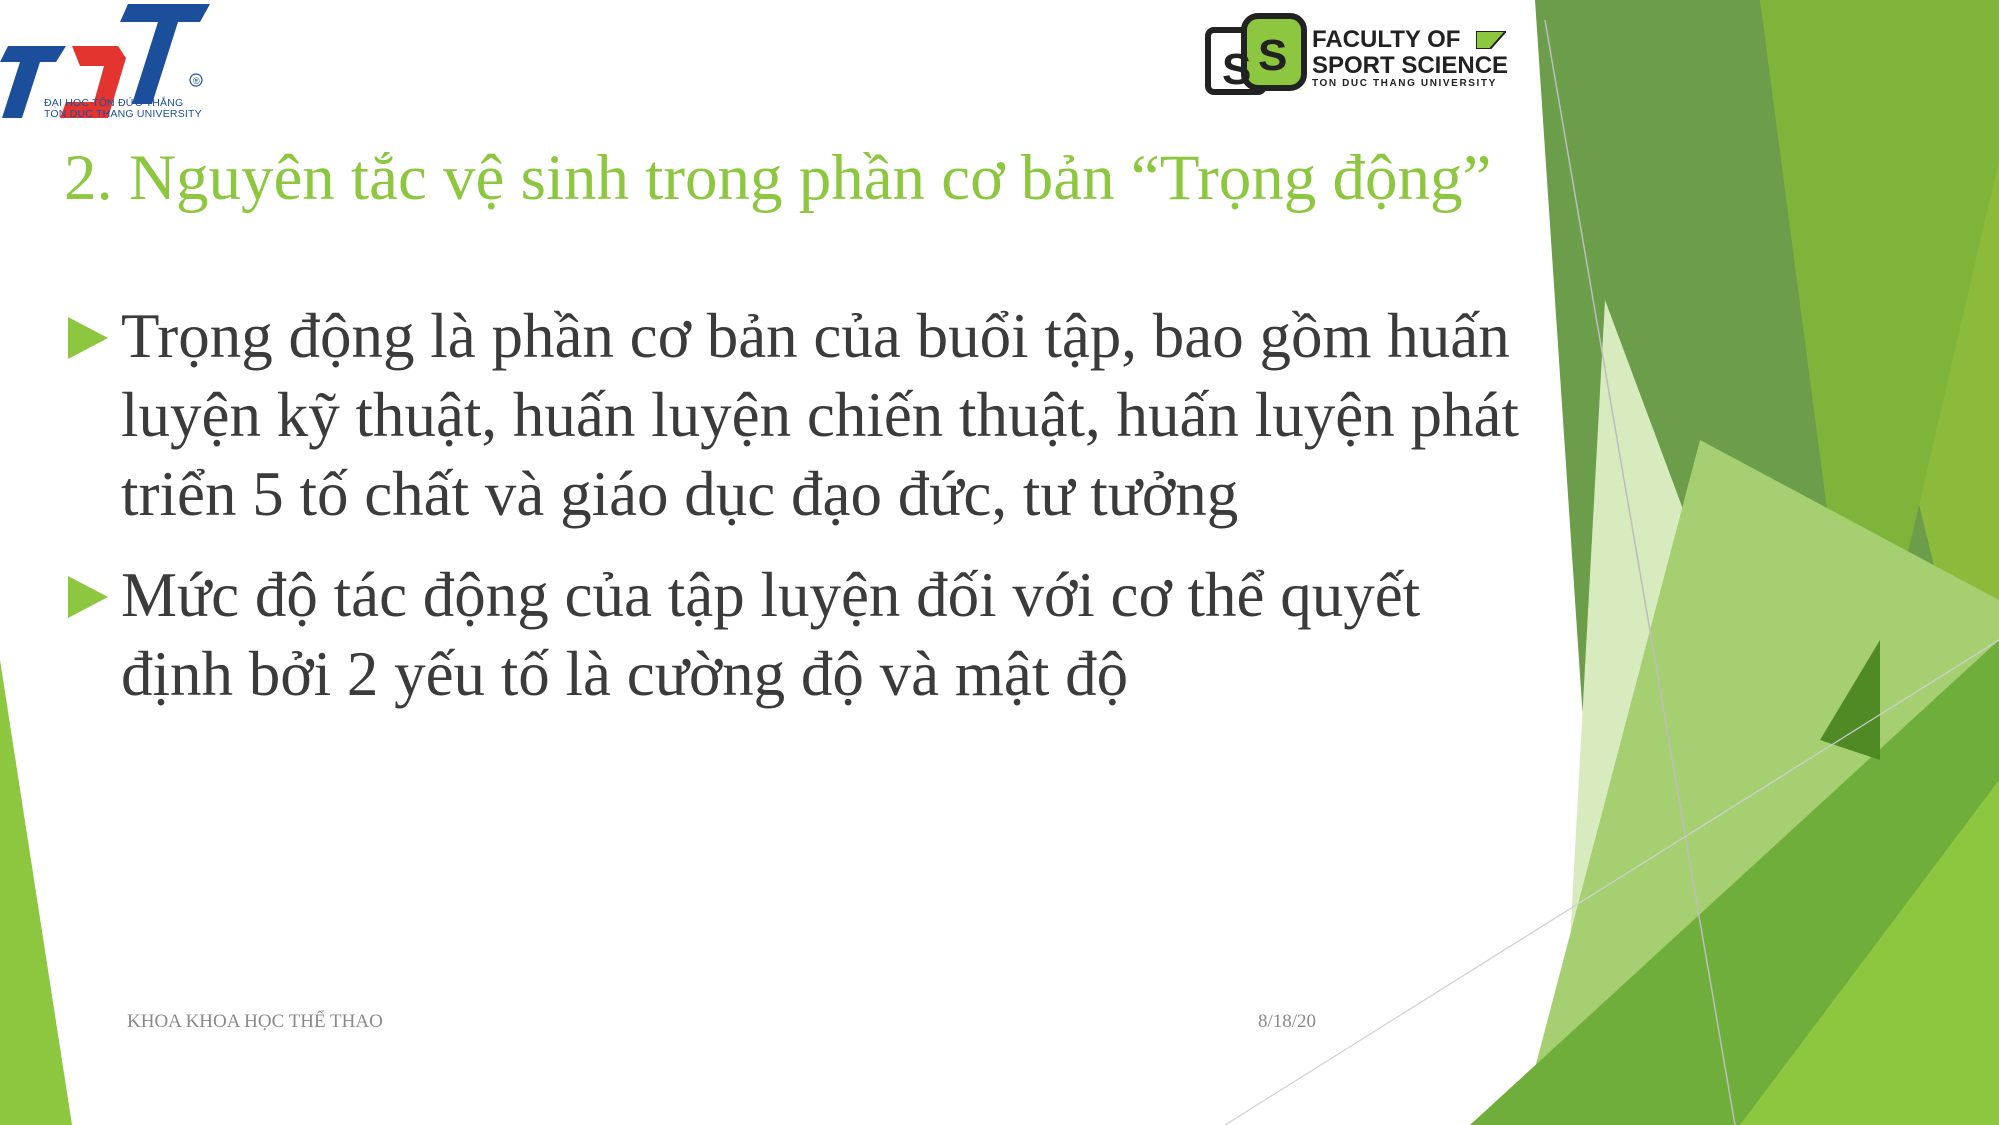  What do you see at coordinates (123, 114) in the screenshot?
I see `tdt-logo-line-en: TON DUC THANG UNIVERSITY` at bounding box center [123, 114].